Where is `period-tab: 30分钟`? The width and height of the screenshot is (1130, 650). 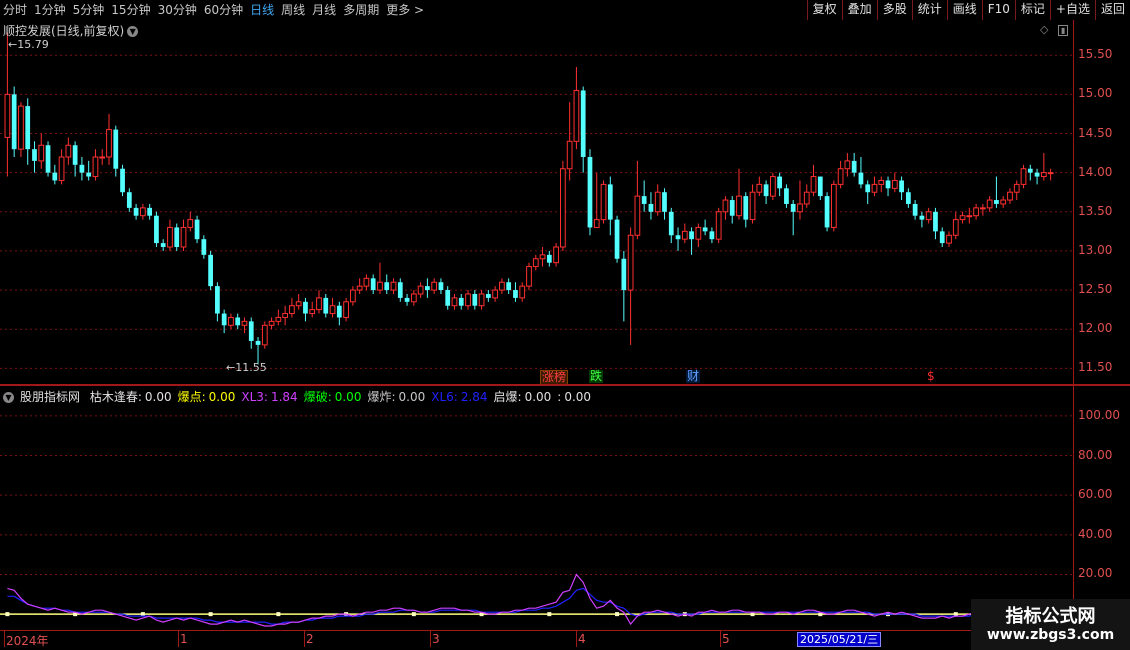
period-tab: 30分钟 is located at coordinates (177, 10).